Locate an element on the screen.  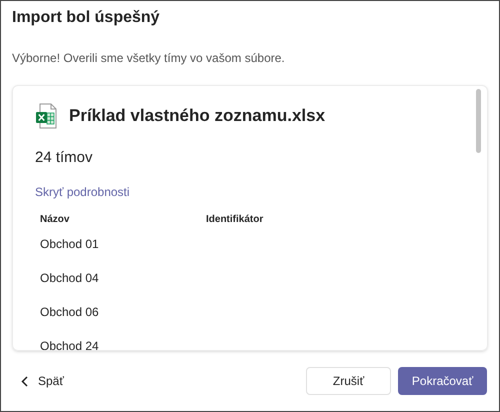
table-cell-text: Obchod 24 is located at coordinates (70, 344).